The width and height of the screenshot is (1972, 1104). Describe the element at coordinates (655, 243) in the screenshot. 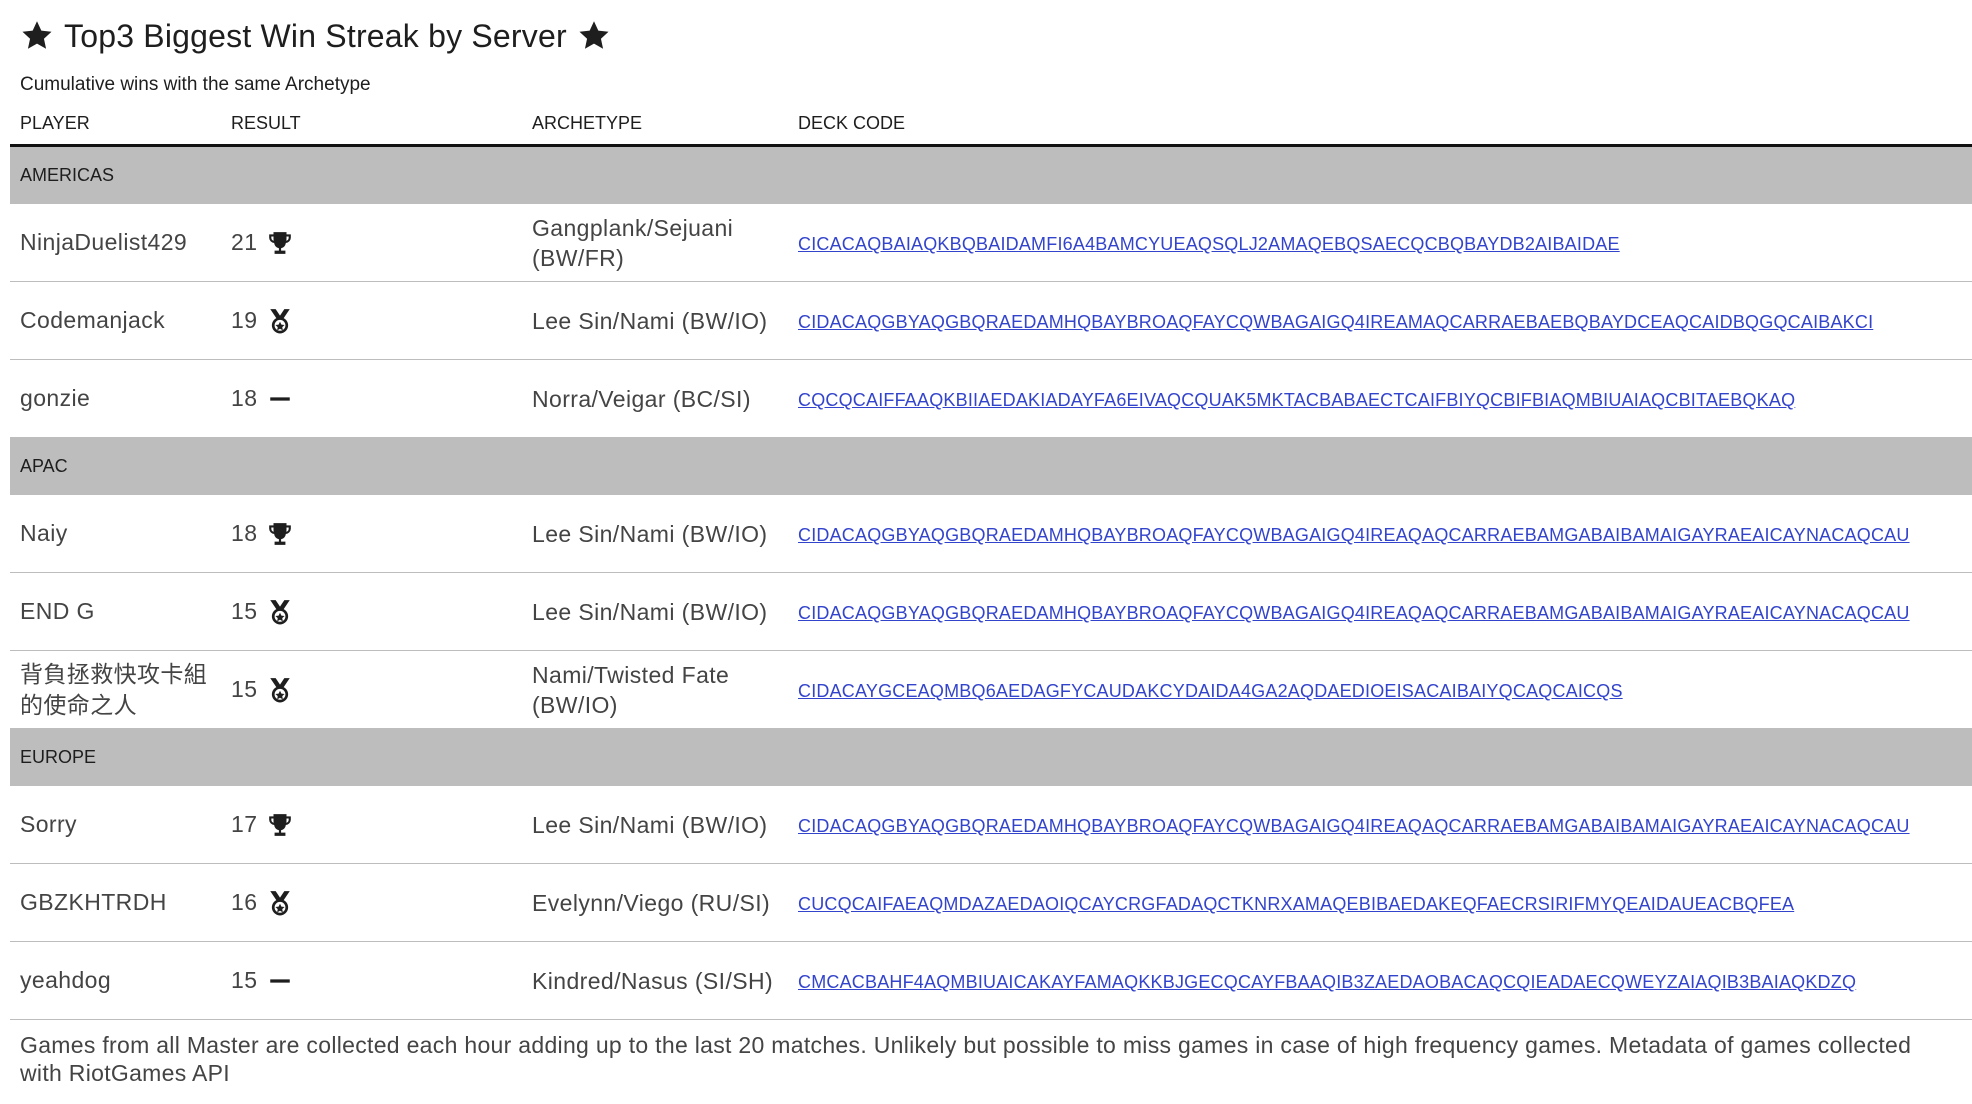

I see `archetype: Gangplank/Sejuani (BW/FR)` at that location.